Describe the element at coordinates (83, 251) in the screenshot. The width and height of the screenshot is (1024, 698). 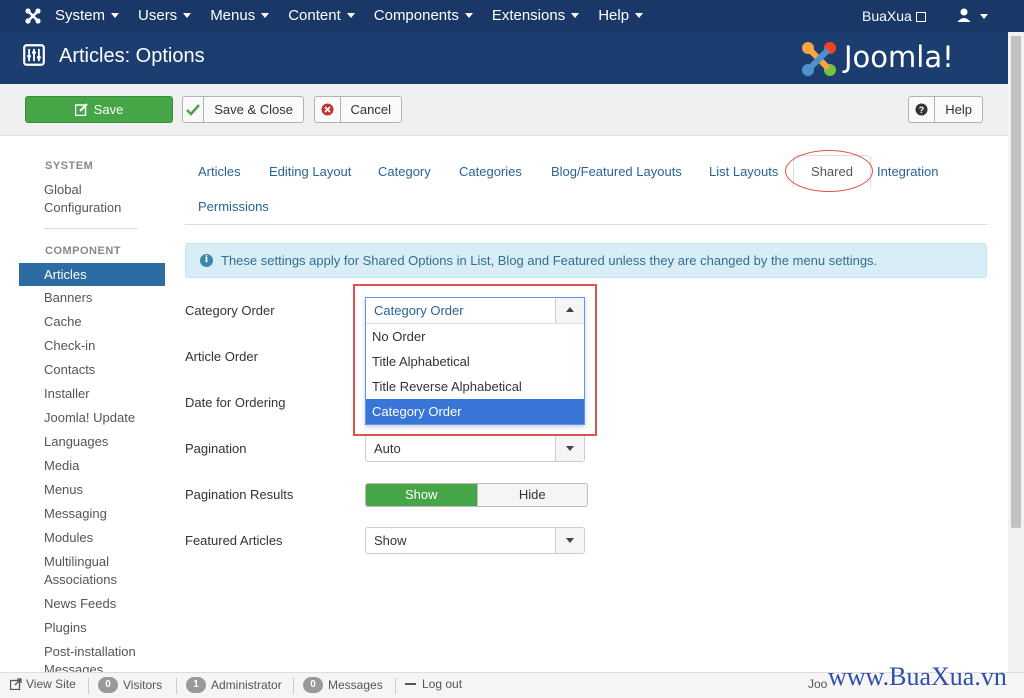
I see `component-heading: COMPONENT` at that location.